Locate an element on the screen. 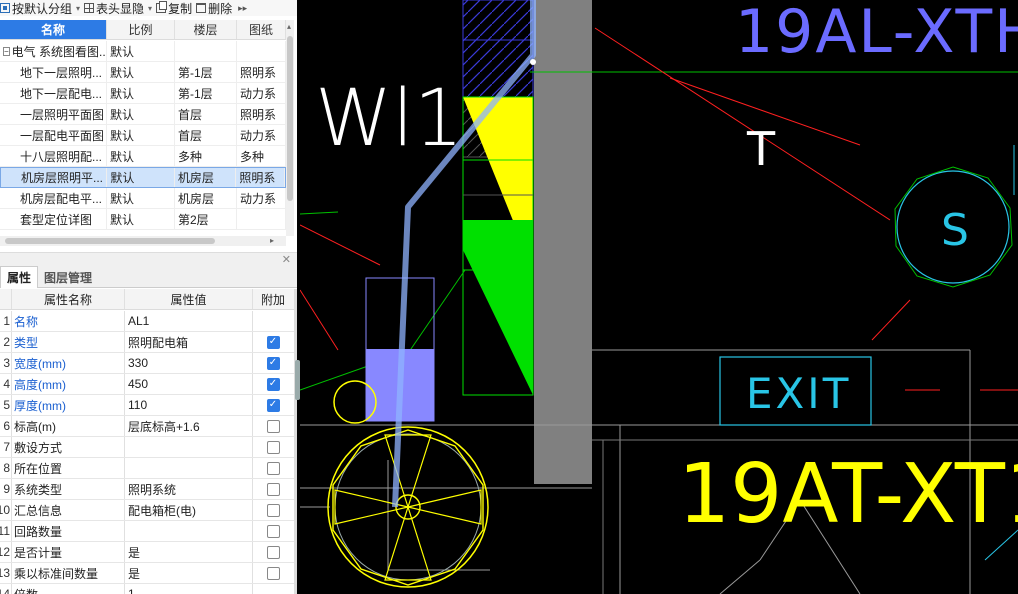 The image size is (1018, 594). table-row: 地下一层照明... 默认 第-1层 照明系 is located at coordinates (143, 72).